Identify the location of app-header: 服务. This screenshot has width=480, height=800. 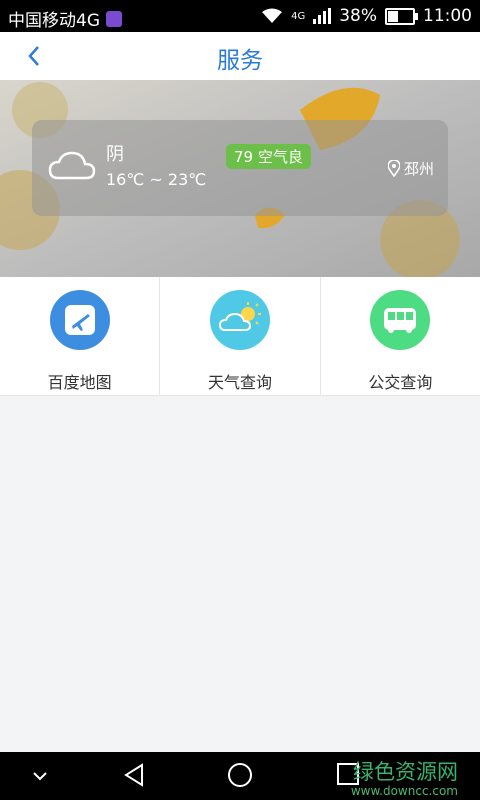
(240, 56).